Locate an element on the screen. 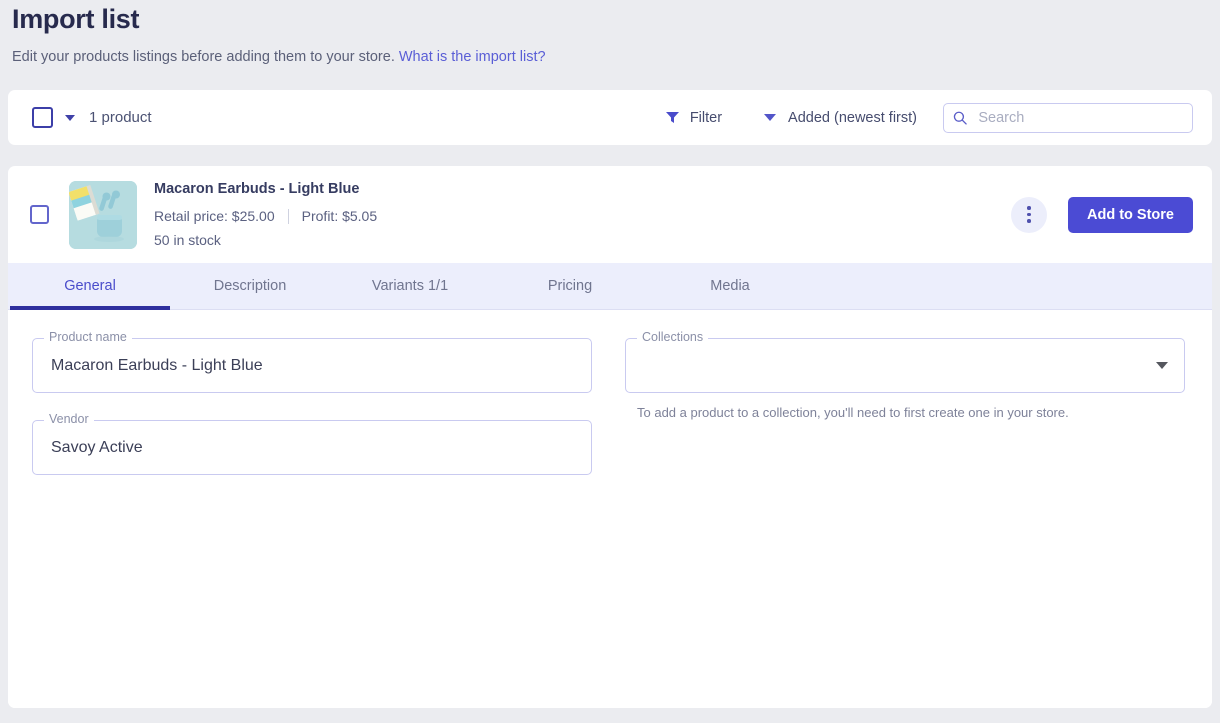  product-name-field: Product name is located at coordinates (312, 361).